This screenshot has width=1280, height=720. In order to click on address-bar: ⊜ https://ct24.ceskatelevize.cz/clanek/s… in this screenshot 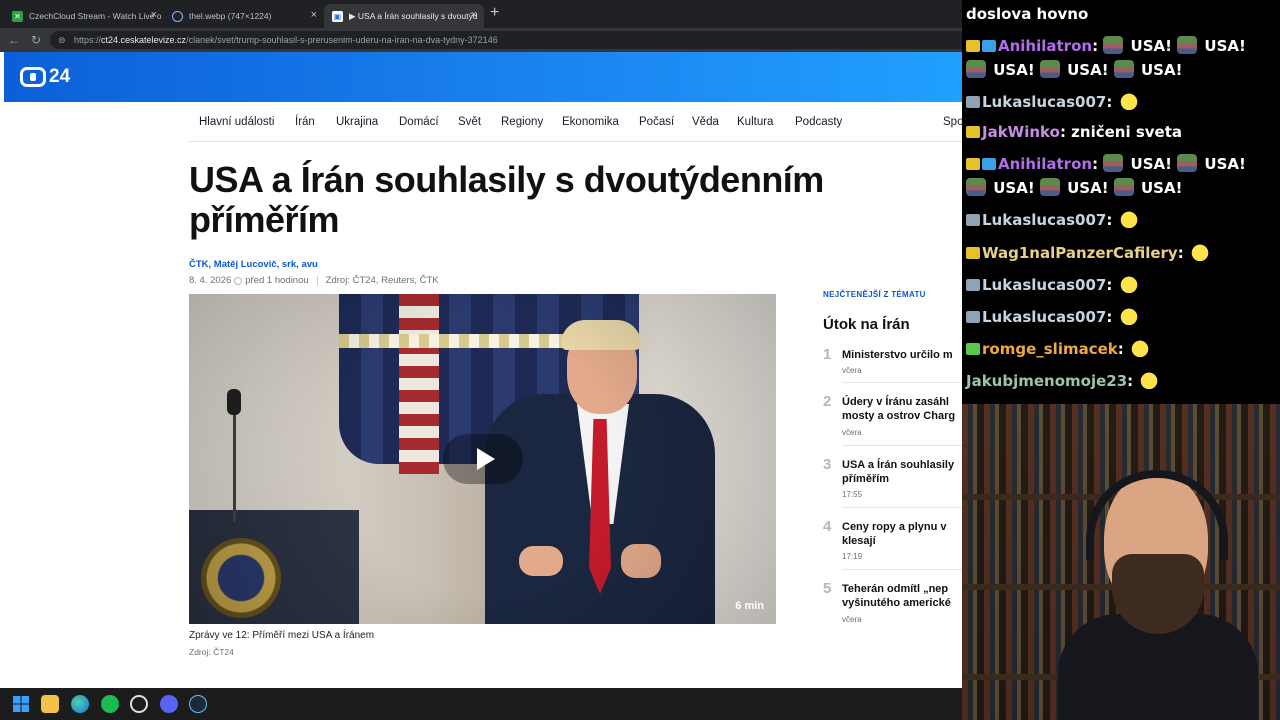, I will do `click(506, 40)`.